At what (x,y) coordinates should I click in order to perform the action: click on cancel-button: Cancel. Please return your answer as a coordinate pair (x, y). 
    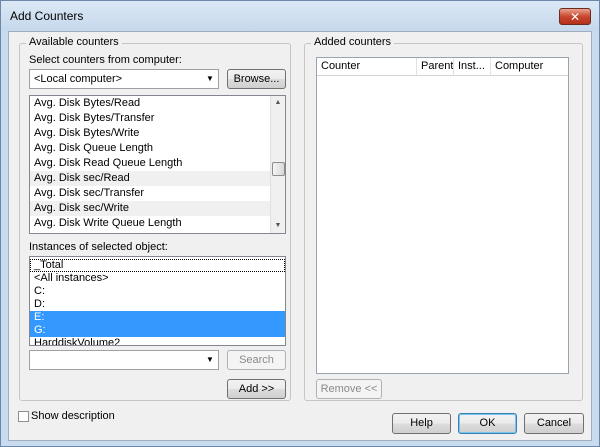
    Looking at the image, I should click on (554, 423).